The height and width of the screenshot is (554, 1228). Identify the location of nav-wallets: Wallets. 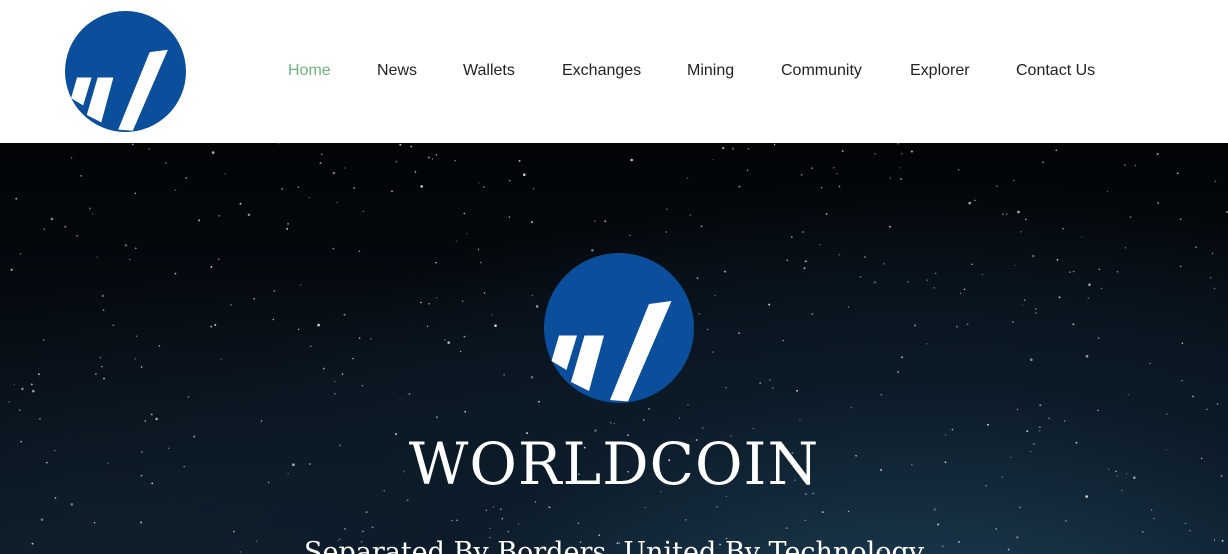
(489, 71).